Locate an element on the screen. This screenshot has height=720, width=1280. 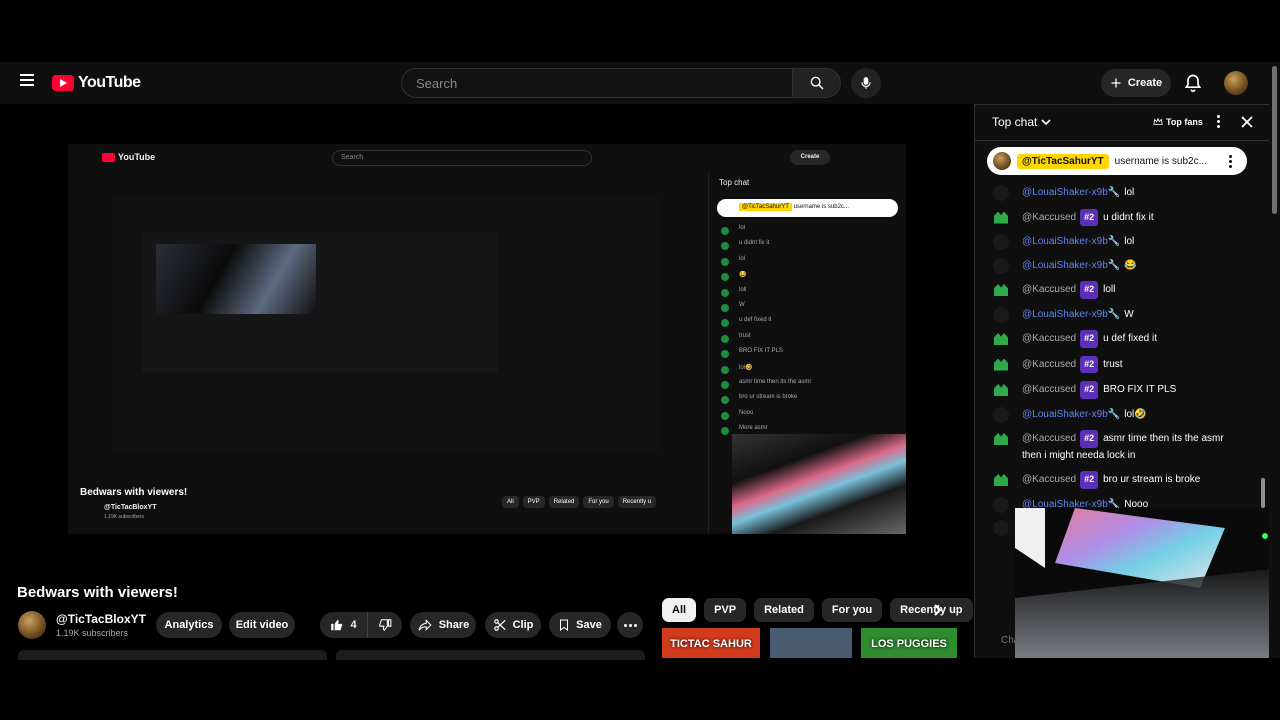
analytics-button: Analytics is located at coordinates (189, 625).